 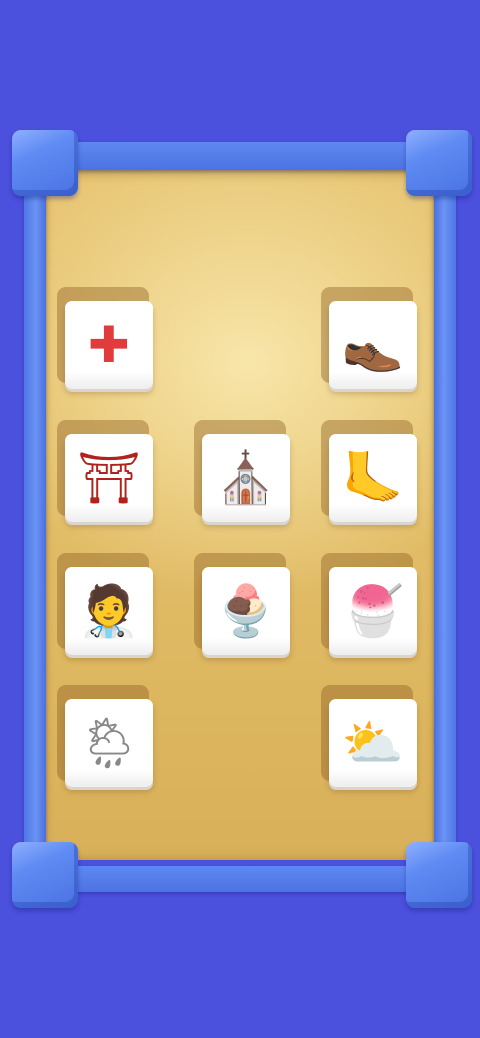 I want to click on tile: ✚, so click(x=109, y=345).